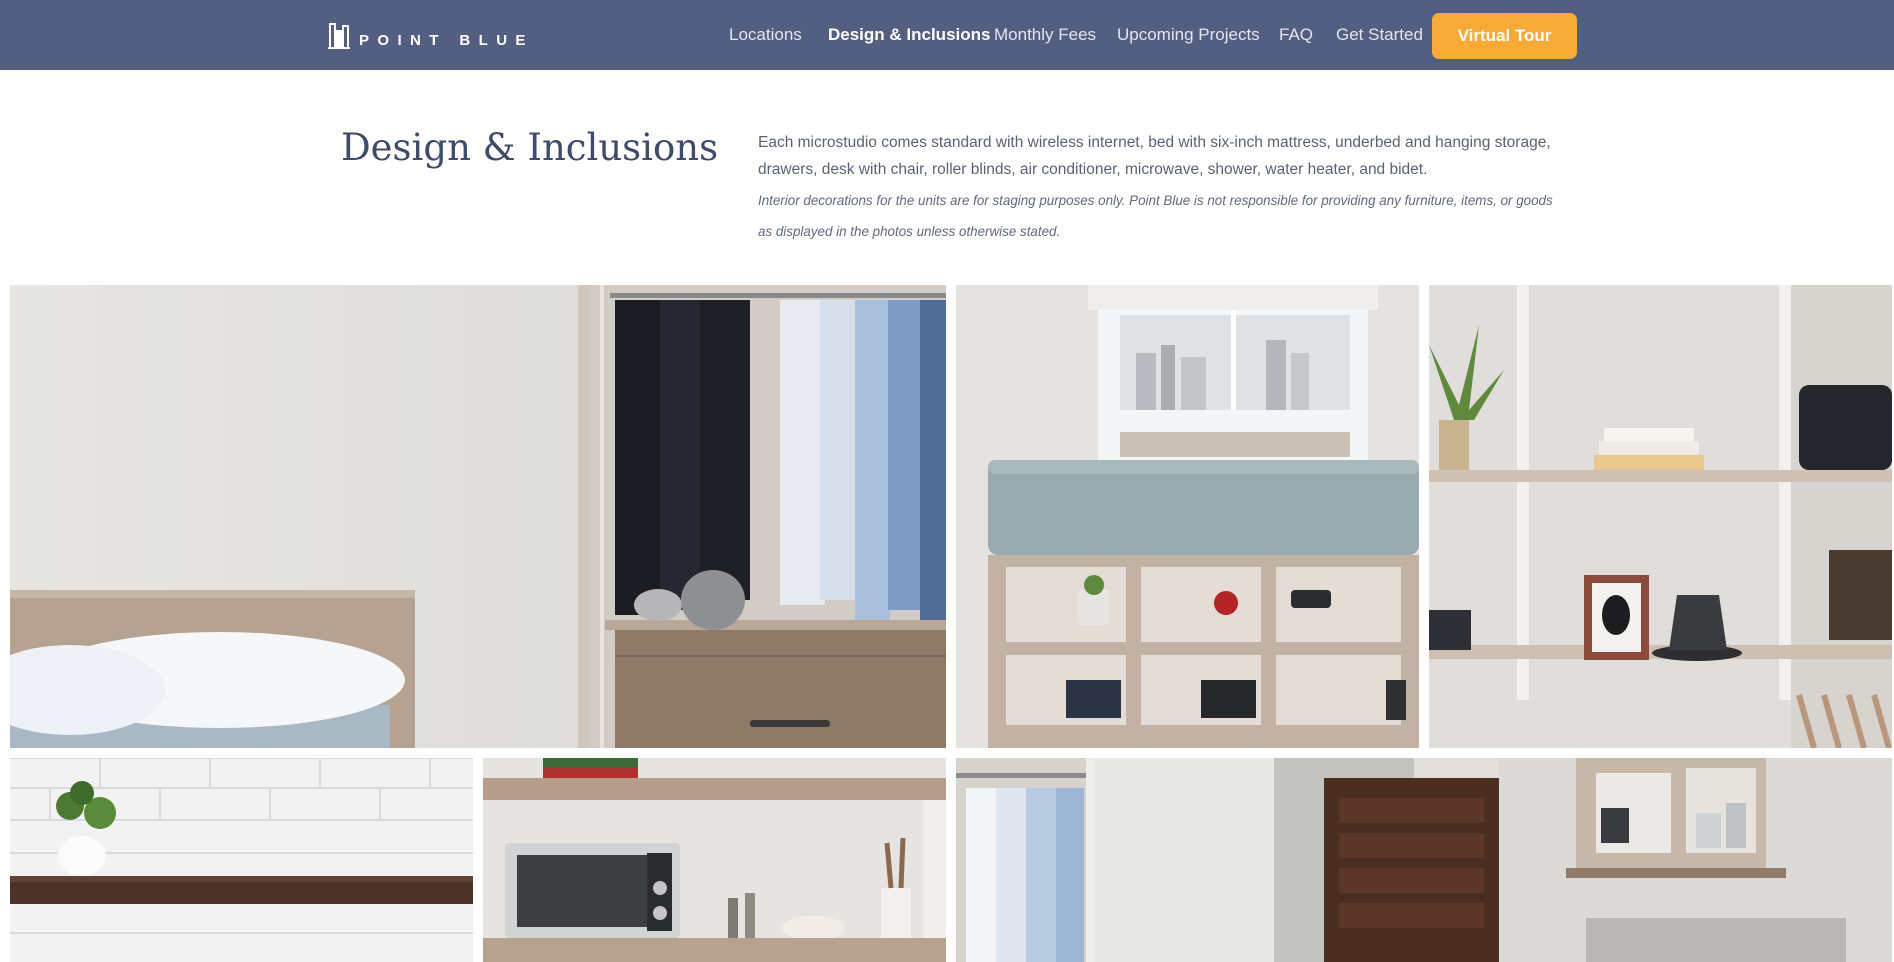 This screenshot has width=1894, height=962. I want to click on nav-locations: Locations, so click(765, 35).